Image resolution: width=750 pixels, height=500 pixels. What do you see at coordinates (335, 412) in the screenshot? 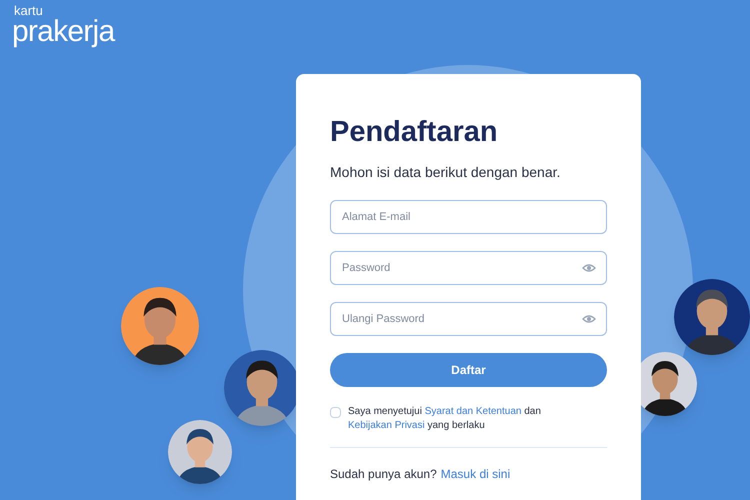
I see `agreement-checkbox` at bounding box center [335, 412].